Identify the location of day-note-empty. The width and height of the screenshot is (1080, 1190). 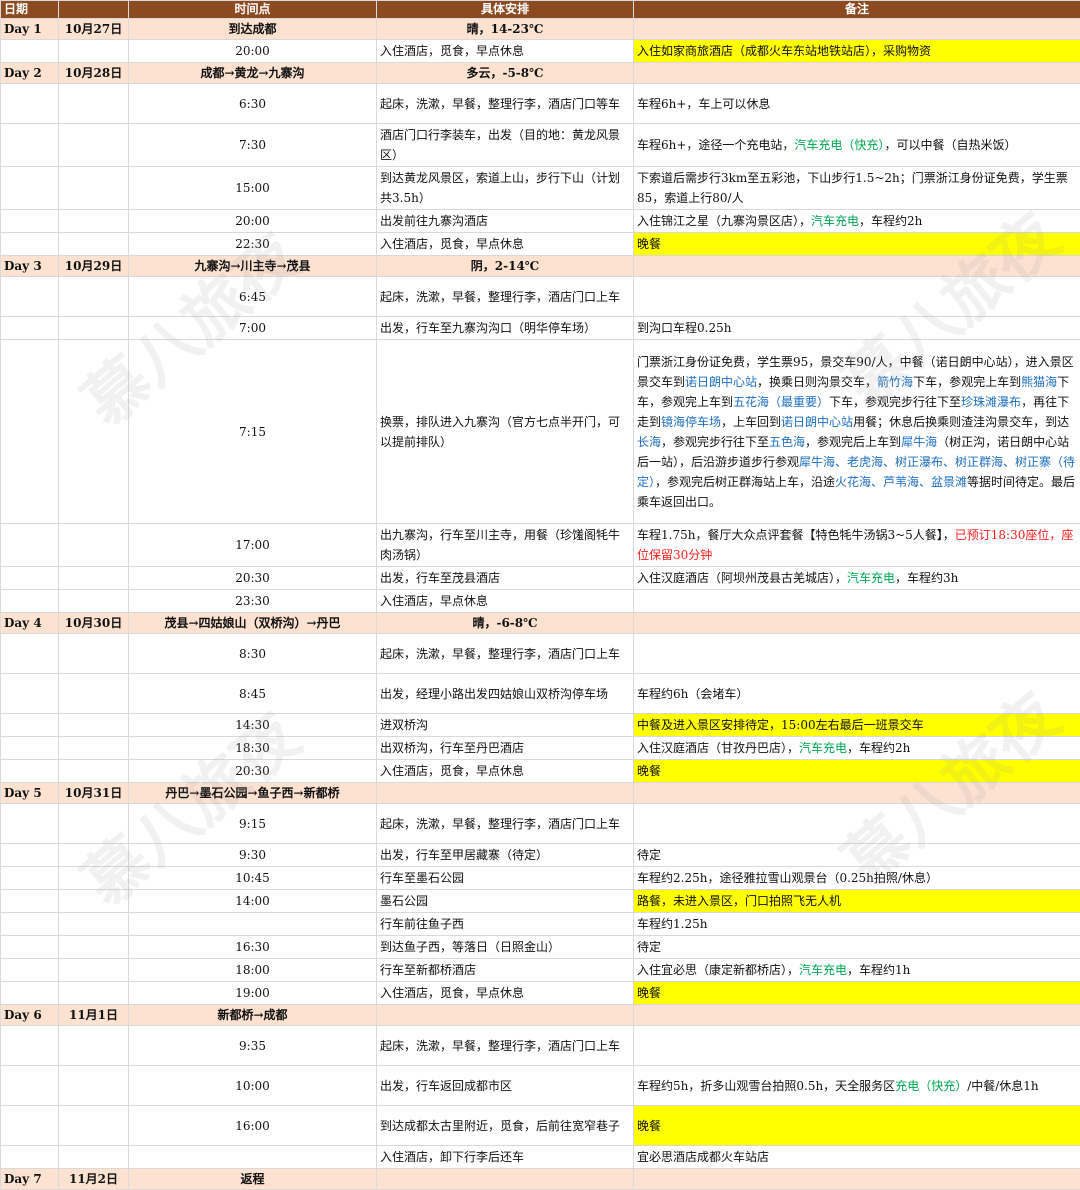
(857, 793).